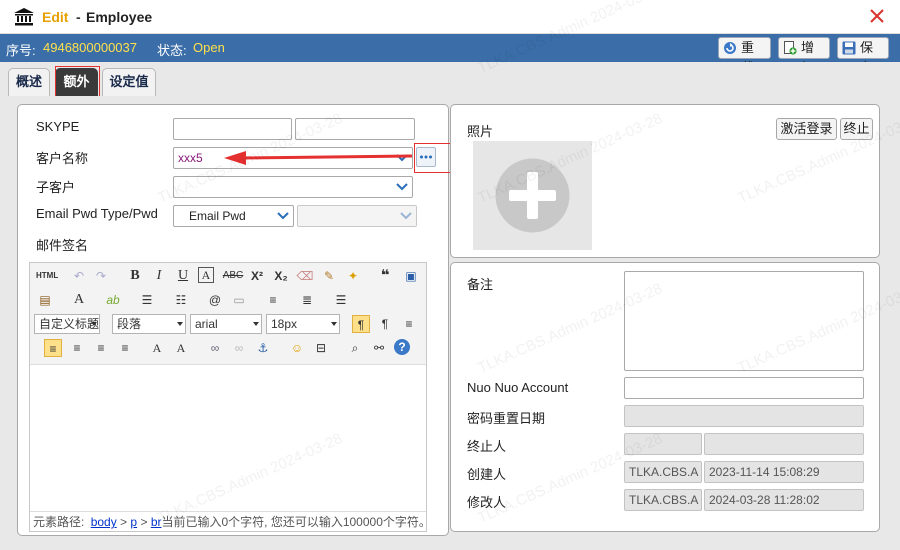 The height and width of the screenshot is (550, 900). I want to click on undo-icon: ↶, so click(79, 276).